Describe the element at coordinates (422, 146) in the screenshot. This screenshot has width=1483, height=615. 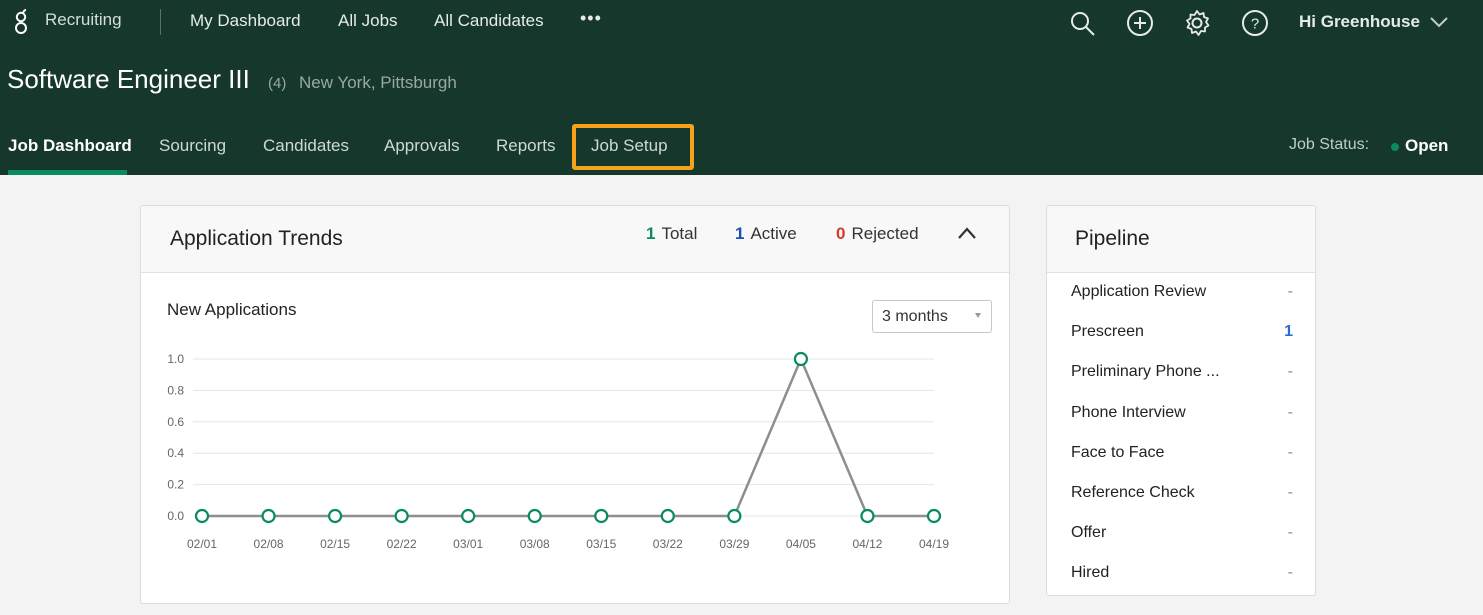
I see `tab-approvals: Approvals` at that location.